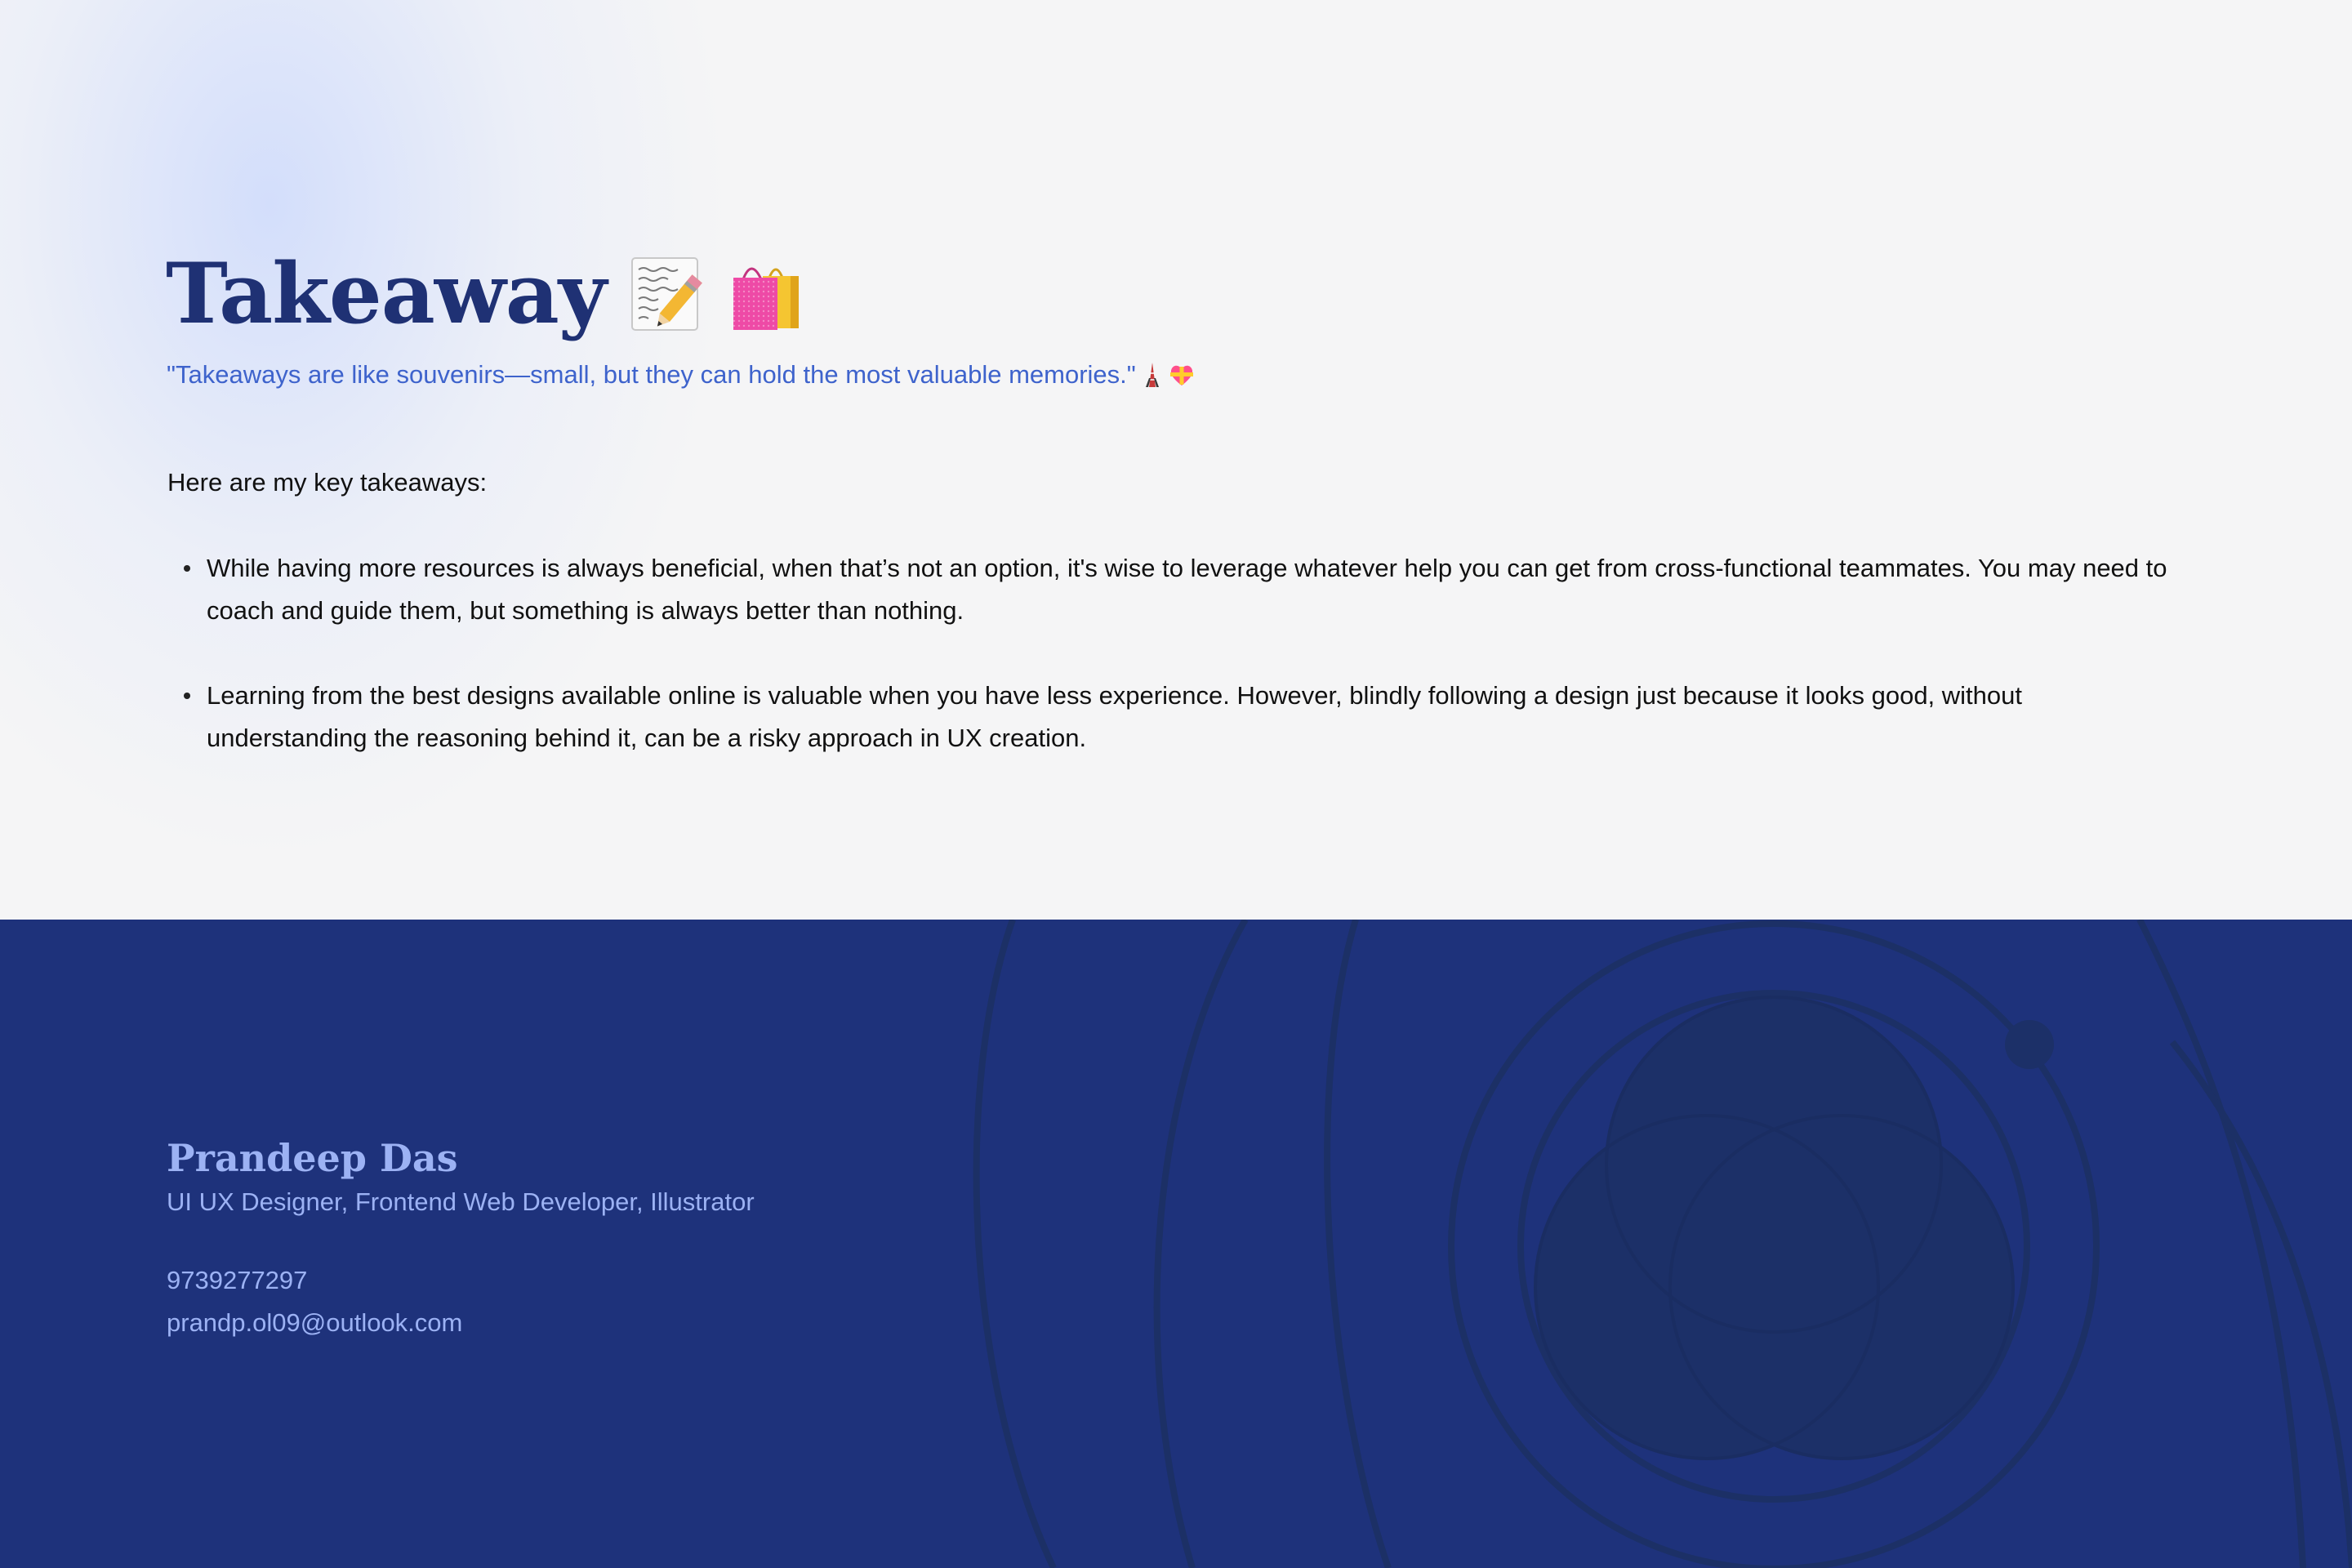 This screenshot has width=2352, height=1568. Describe the element at coordinates (314, 1323) in the screenshot. I see `footer-email: prandp.ol09@outlook.com` at that location.